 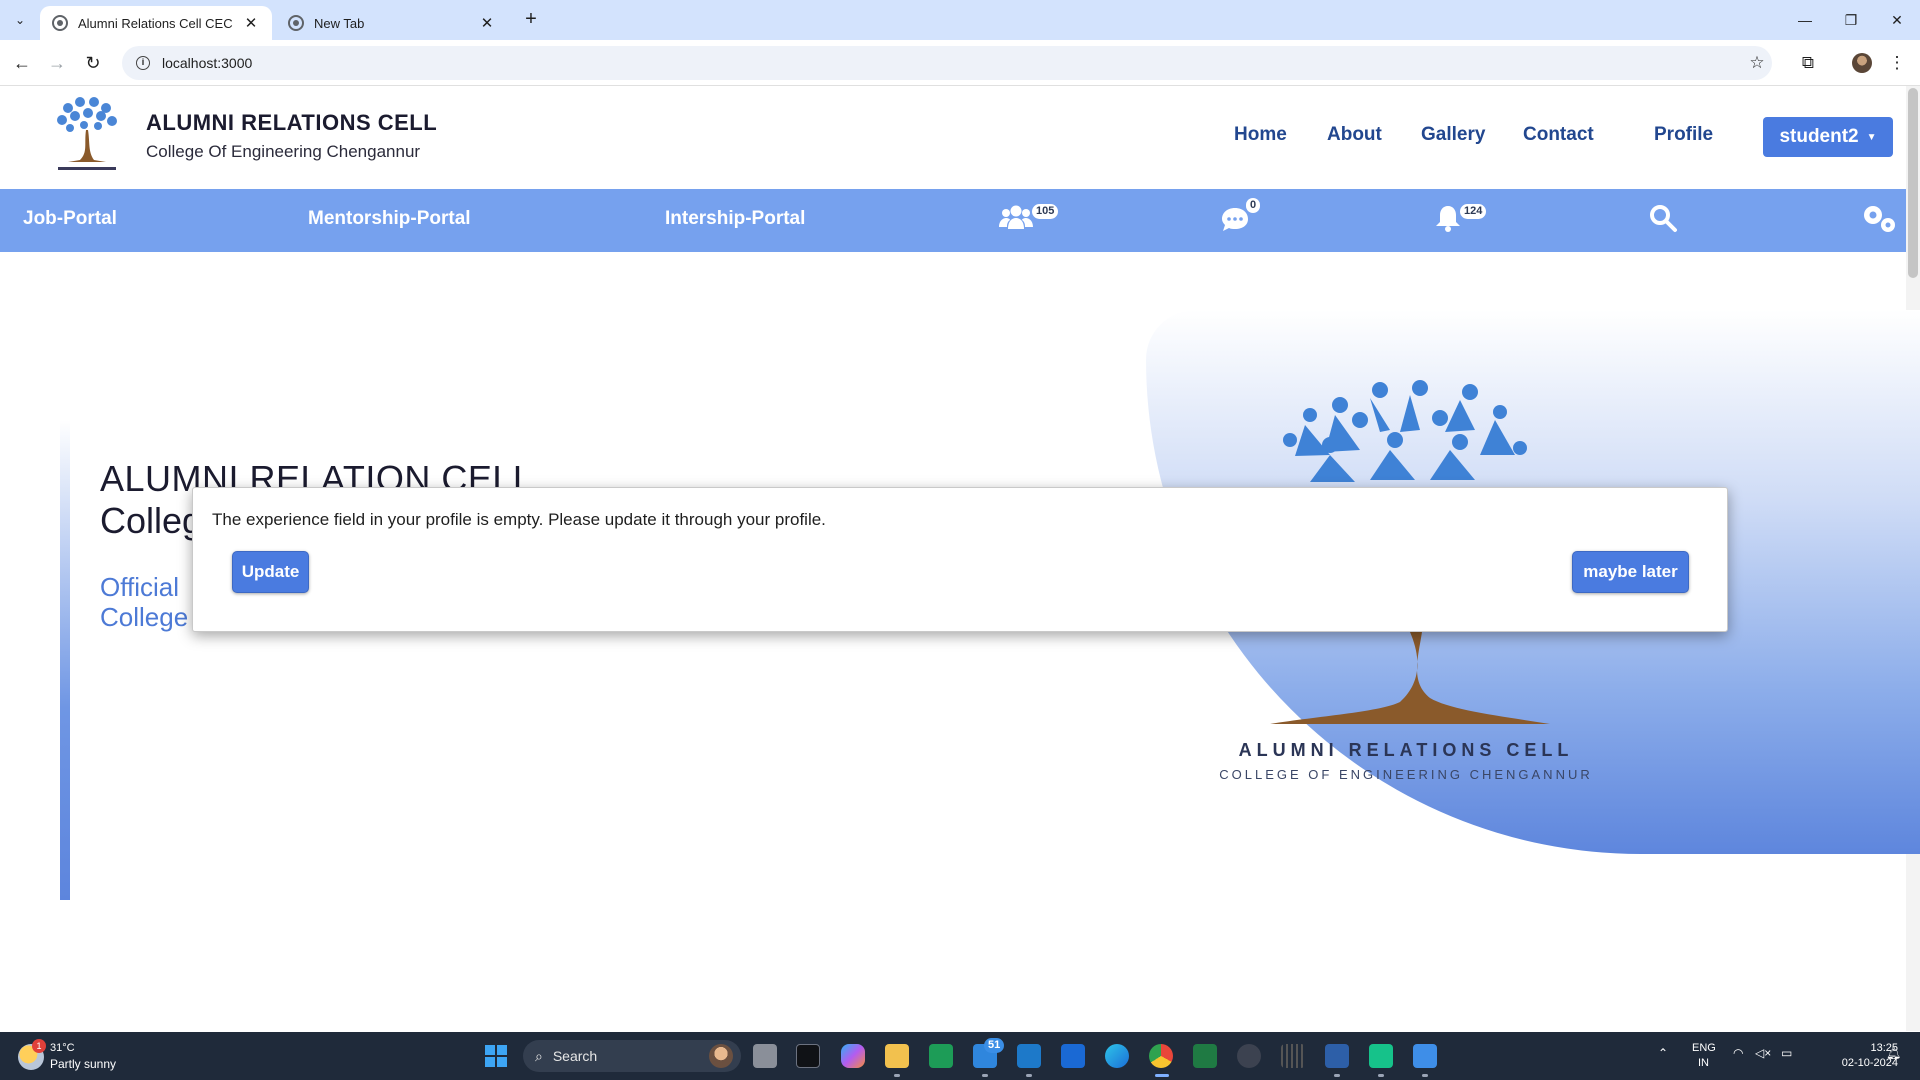 I want to click on profile-avatar-icon, so click(x=1862, y=63).